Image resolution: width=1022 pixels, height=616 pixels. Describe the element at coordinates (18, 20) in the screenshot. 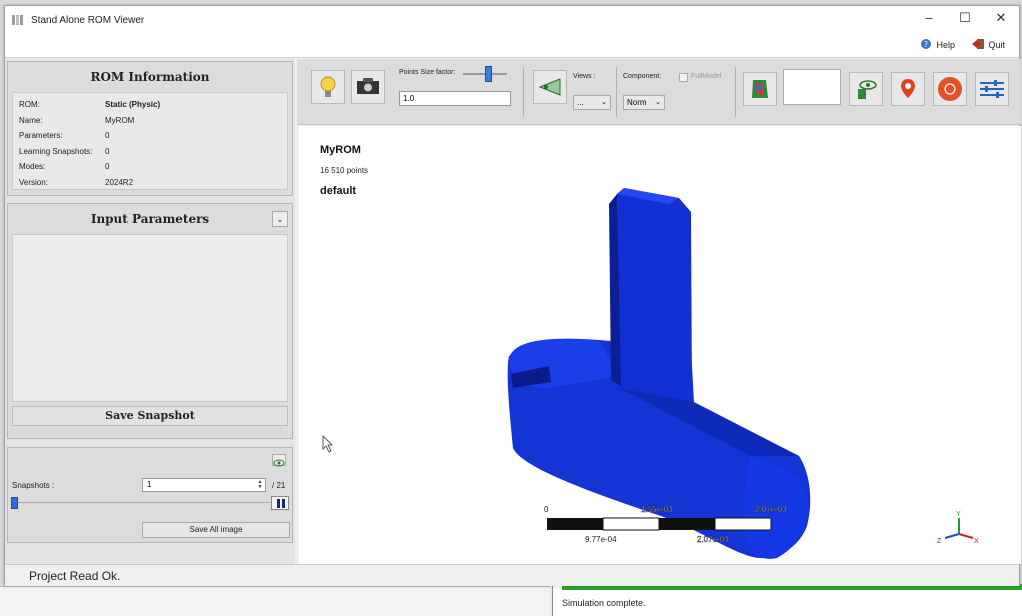

I see `app-icon` at that location.